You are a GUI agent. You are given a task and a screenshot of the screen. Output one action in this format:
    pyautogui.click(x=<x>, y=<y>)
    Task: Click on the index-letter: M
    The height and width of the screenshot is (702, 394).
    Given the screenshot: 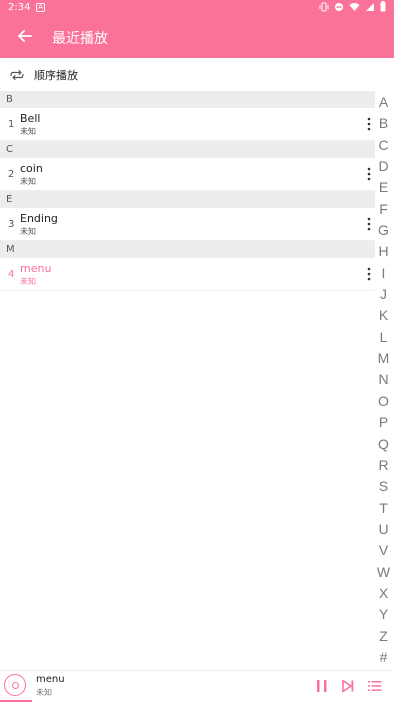 What is the action you would take?
    pyautogui.click(x=383, y=358)
    